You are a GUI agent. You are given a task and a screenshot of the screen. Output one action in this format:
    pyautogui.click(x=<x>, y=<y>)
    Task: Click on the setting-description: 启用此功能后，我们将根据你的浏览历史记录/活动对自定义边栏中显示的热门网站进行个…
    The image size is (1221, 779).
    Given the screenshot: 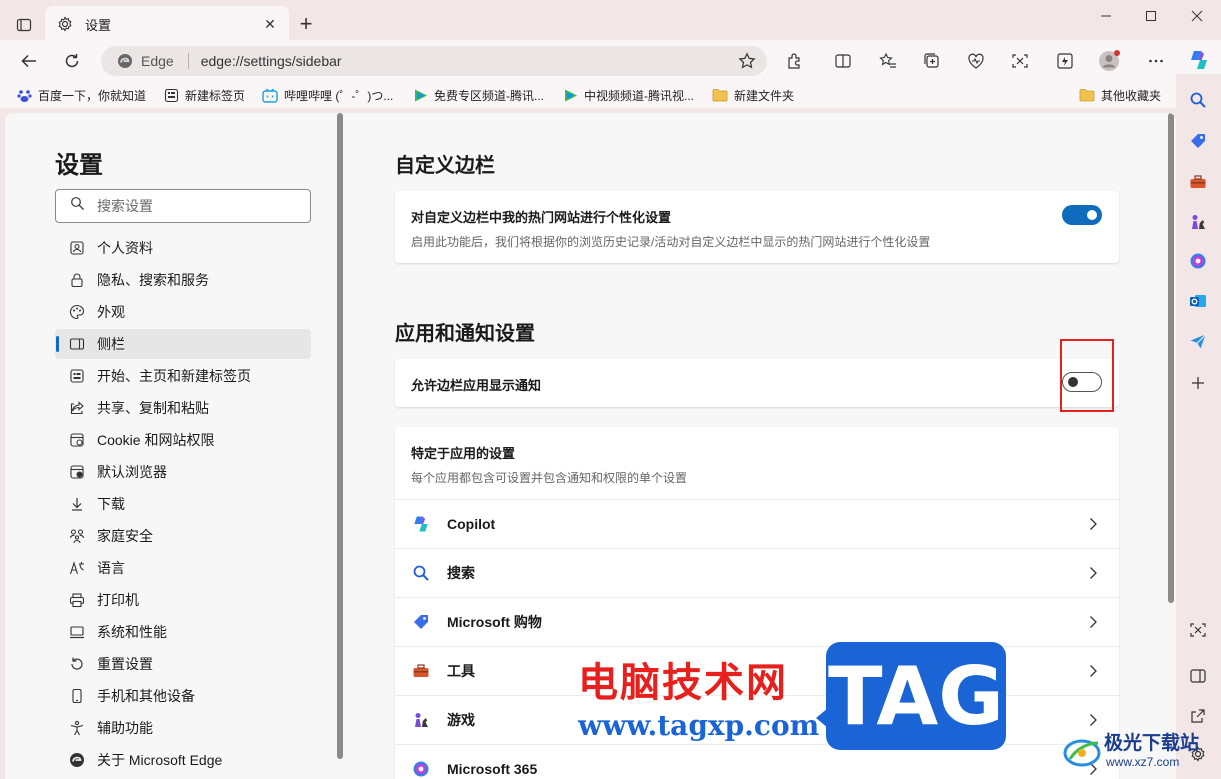 What is the action you would take?
    pyautogui.click(x=671, y=242)
    